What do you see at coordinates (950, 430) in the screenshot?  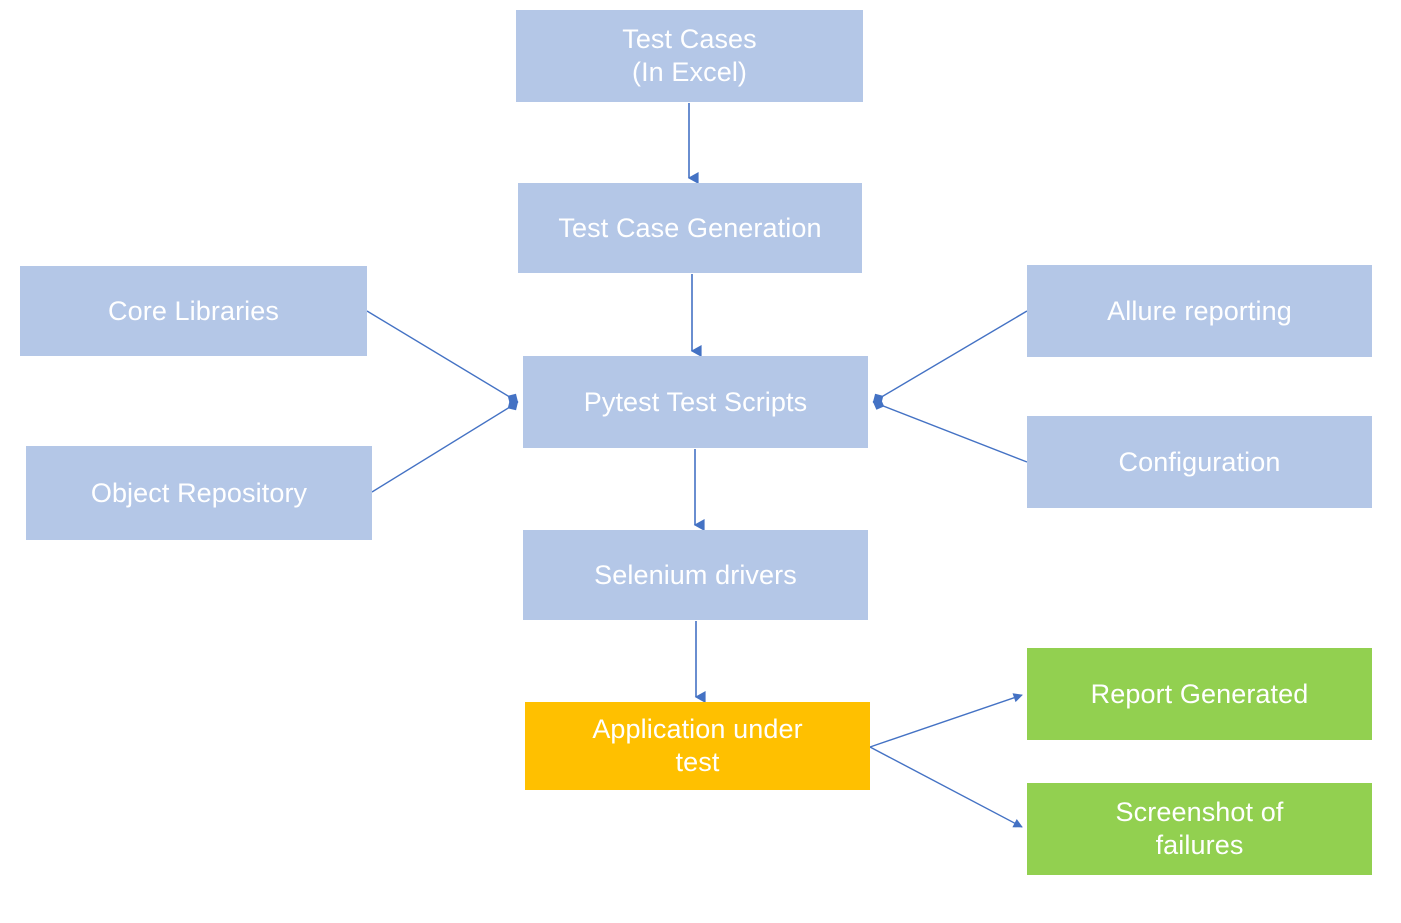 I see `connector-configuration-to-pytest-scripts` at bounding box center [950, 430].